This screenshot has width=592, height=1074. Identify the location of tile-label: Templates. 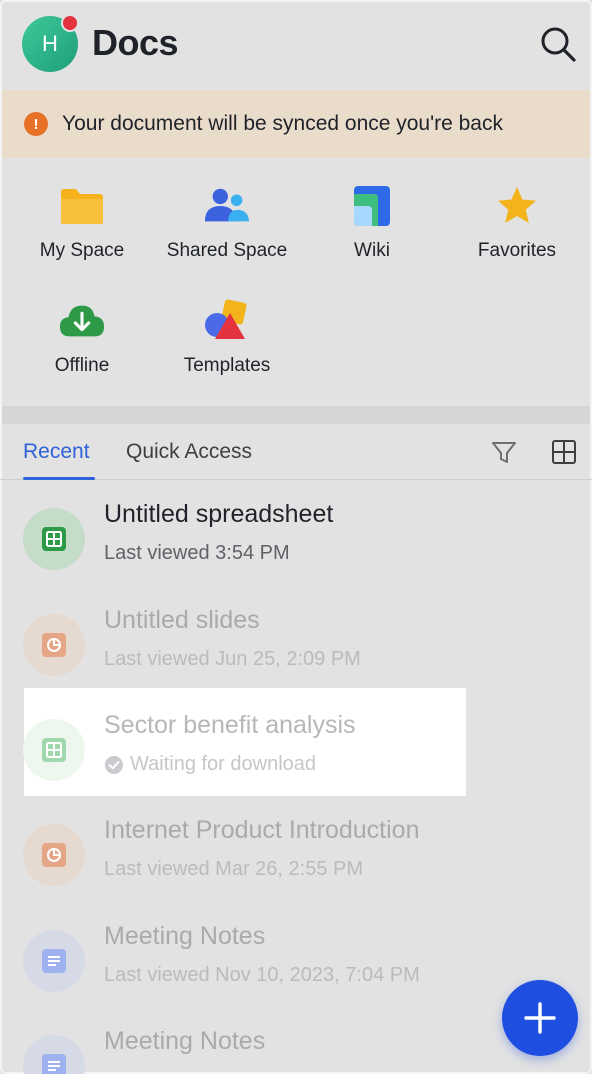
(227, 365).